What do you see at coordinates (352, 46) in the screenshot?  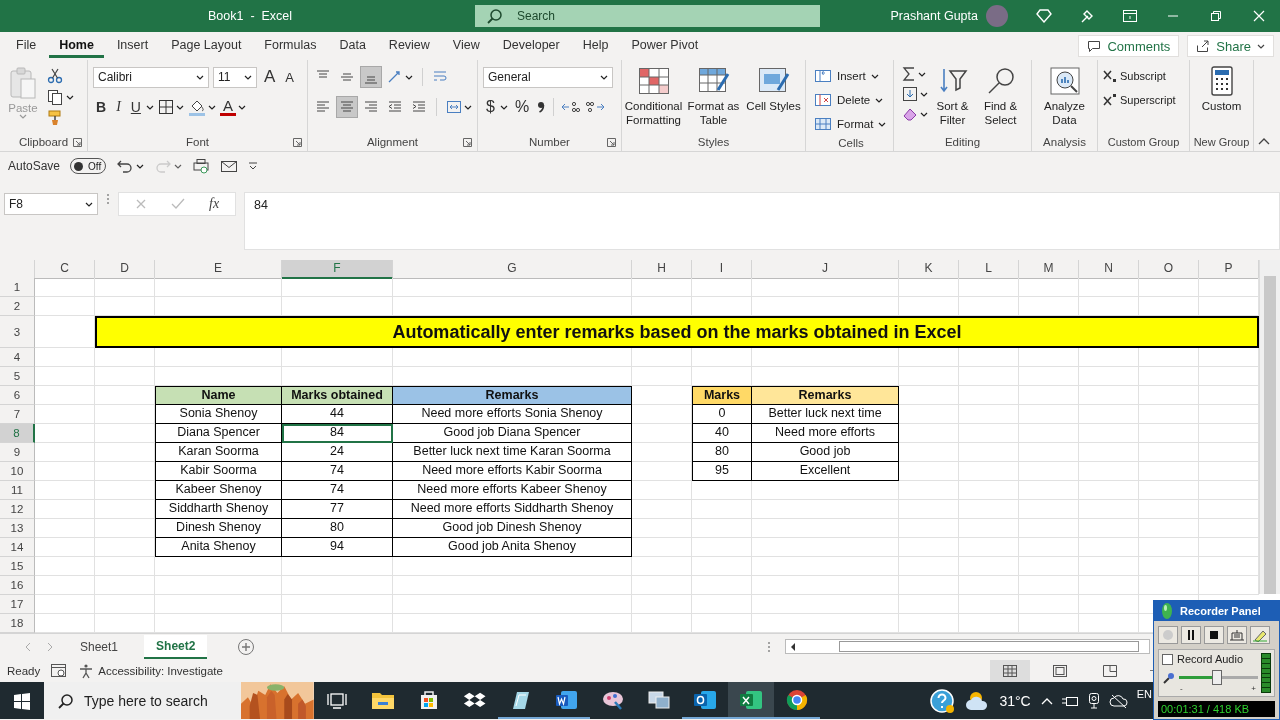 I see `menu-tab: Data` at bounding box center [352, 46].